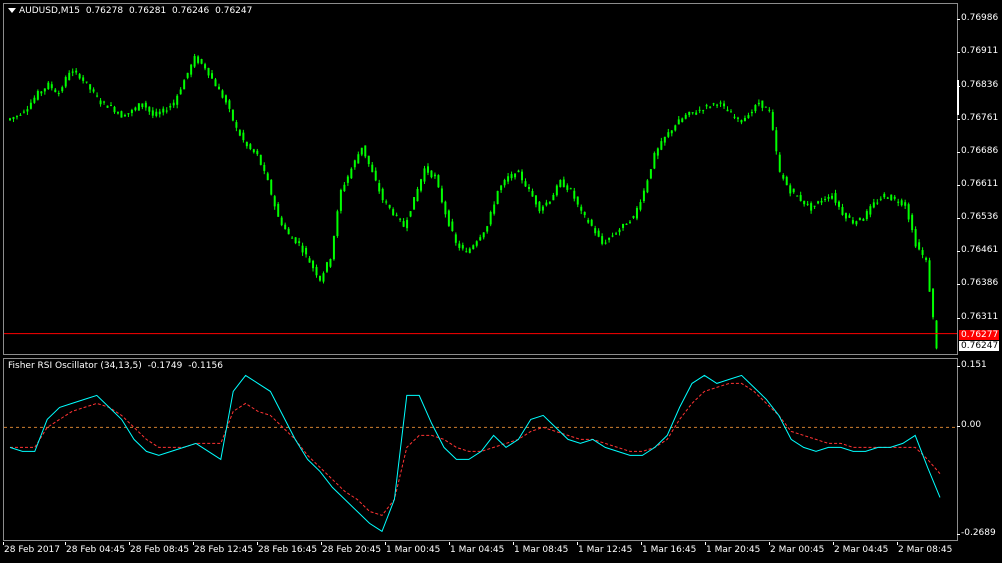 The image size is (1002, 563). What do you see at coordinates (12, 10) in the screenshot?
I see `chart-menu-triangle-icon` at bounding box center [12, 10].